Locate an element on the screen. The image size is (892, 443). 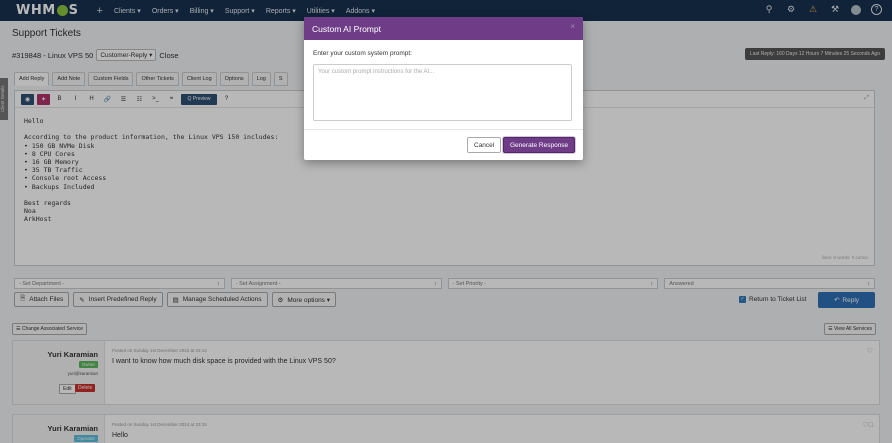
modal-header: Custom AI Prompt × is located at coordinates (443, 28).